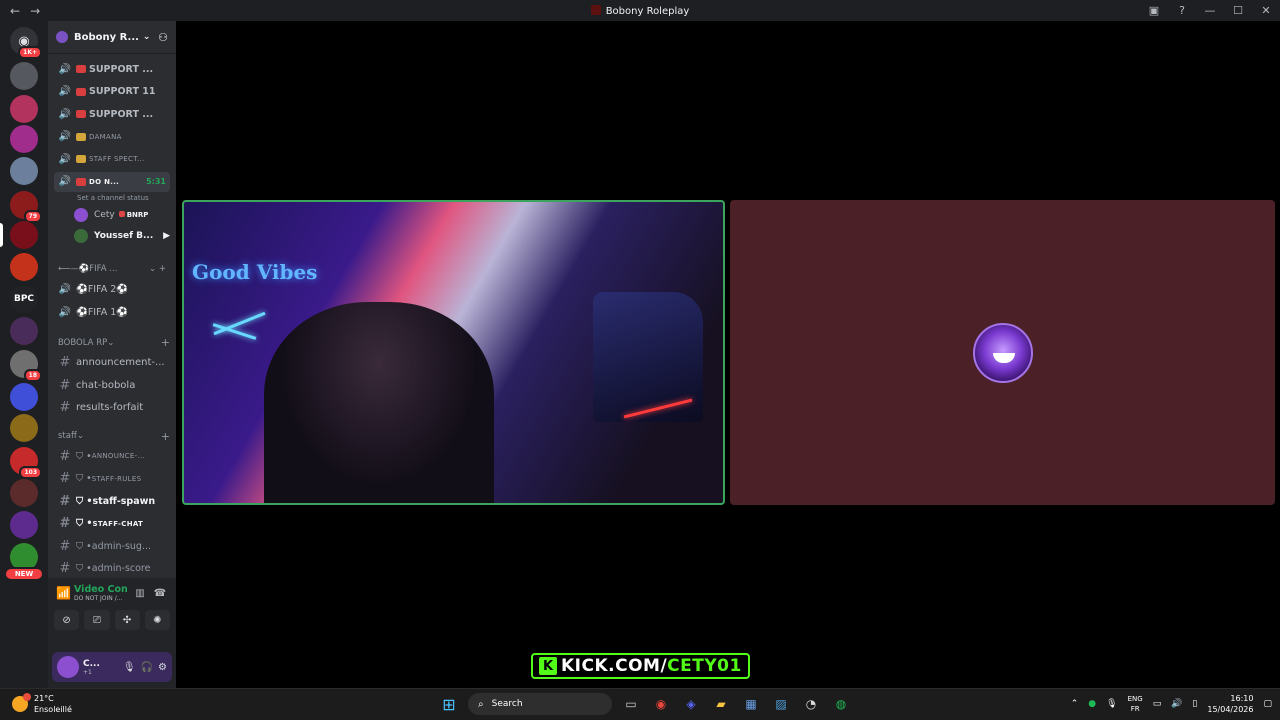  Describe the element at coordinates (24, 171) in the screenshot. I see `server-4-icon` at that location.